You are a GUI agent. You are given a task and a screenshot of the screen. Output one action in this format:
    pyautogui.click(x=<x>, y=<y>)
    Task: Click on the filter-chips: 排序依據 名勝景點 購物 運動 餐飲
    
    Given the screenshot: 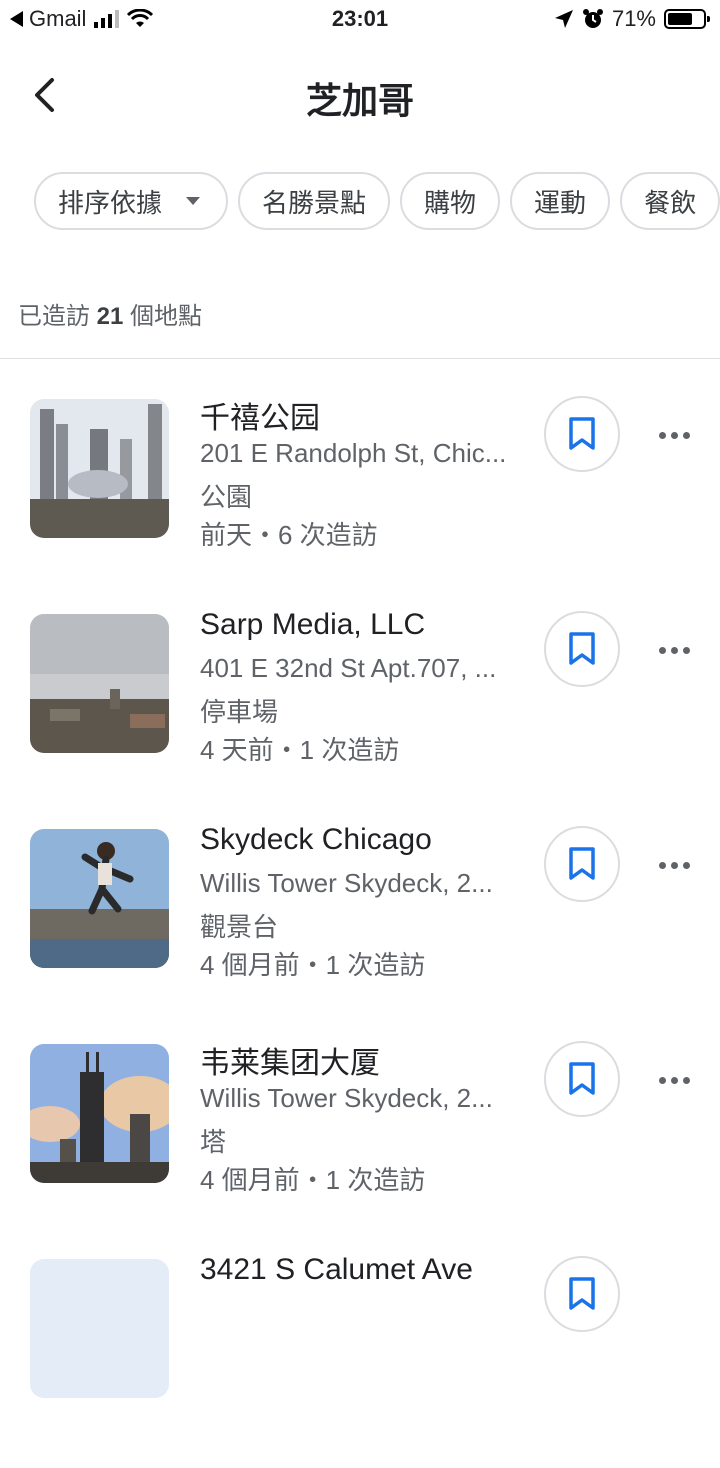 What is the action you would take?
    pyautogui.click(x=377, y=201)
    